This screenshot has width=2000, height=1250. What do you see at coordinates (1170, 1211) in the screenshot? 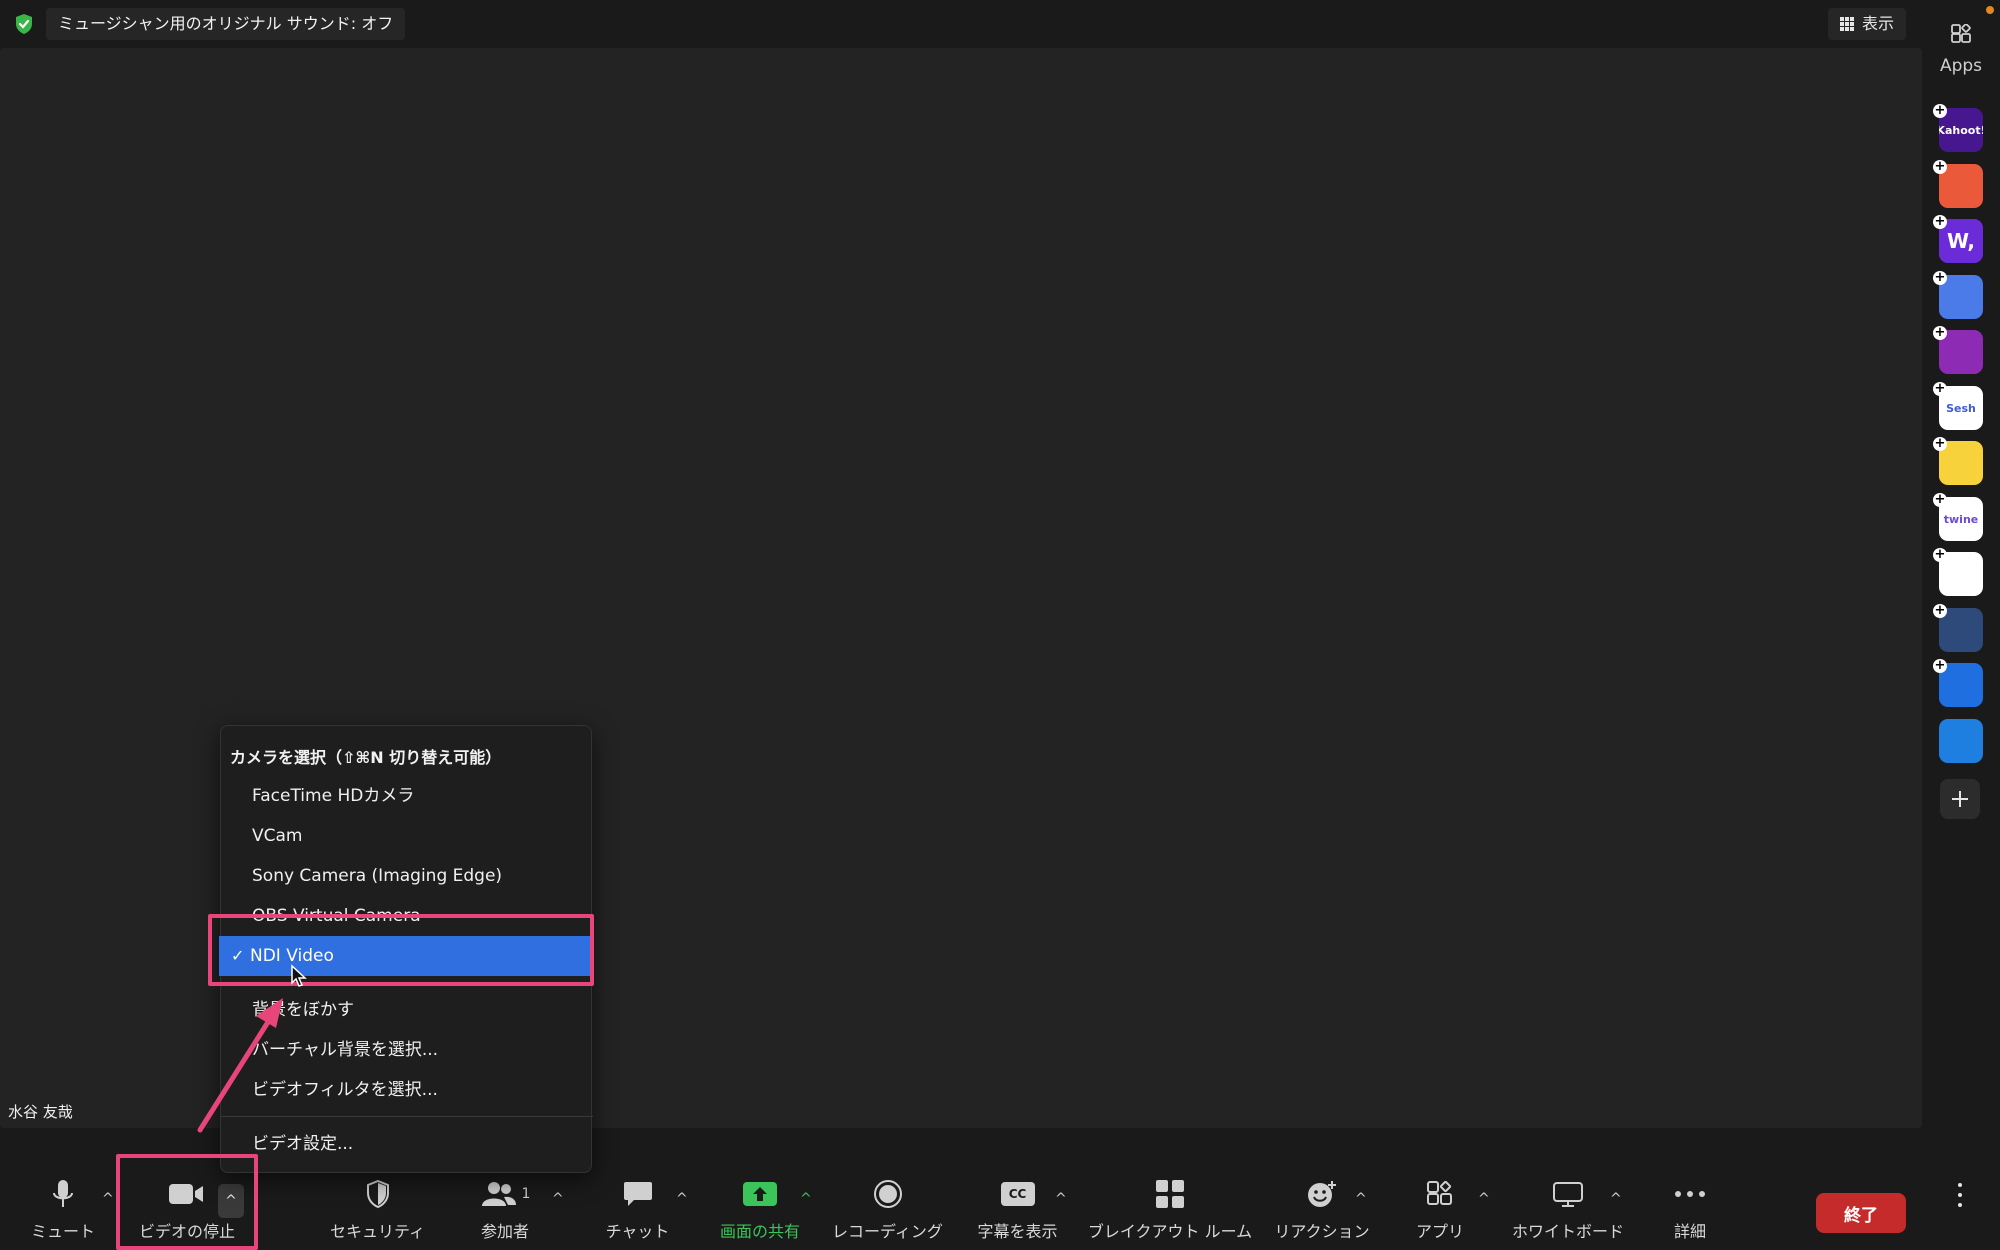
I see `breakout-rooms-button: ブレイクアウト ルーム` at bounding box center [1170, 1211].